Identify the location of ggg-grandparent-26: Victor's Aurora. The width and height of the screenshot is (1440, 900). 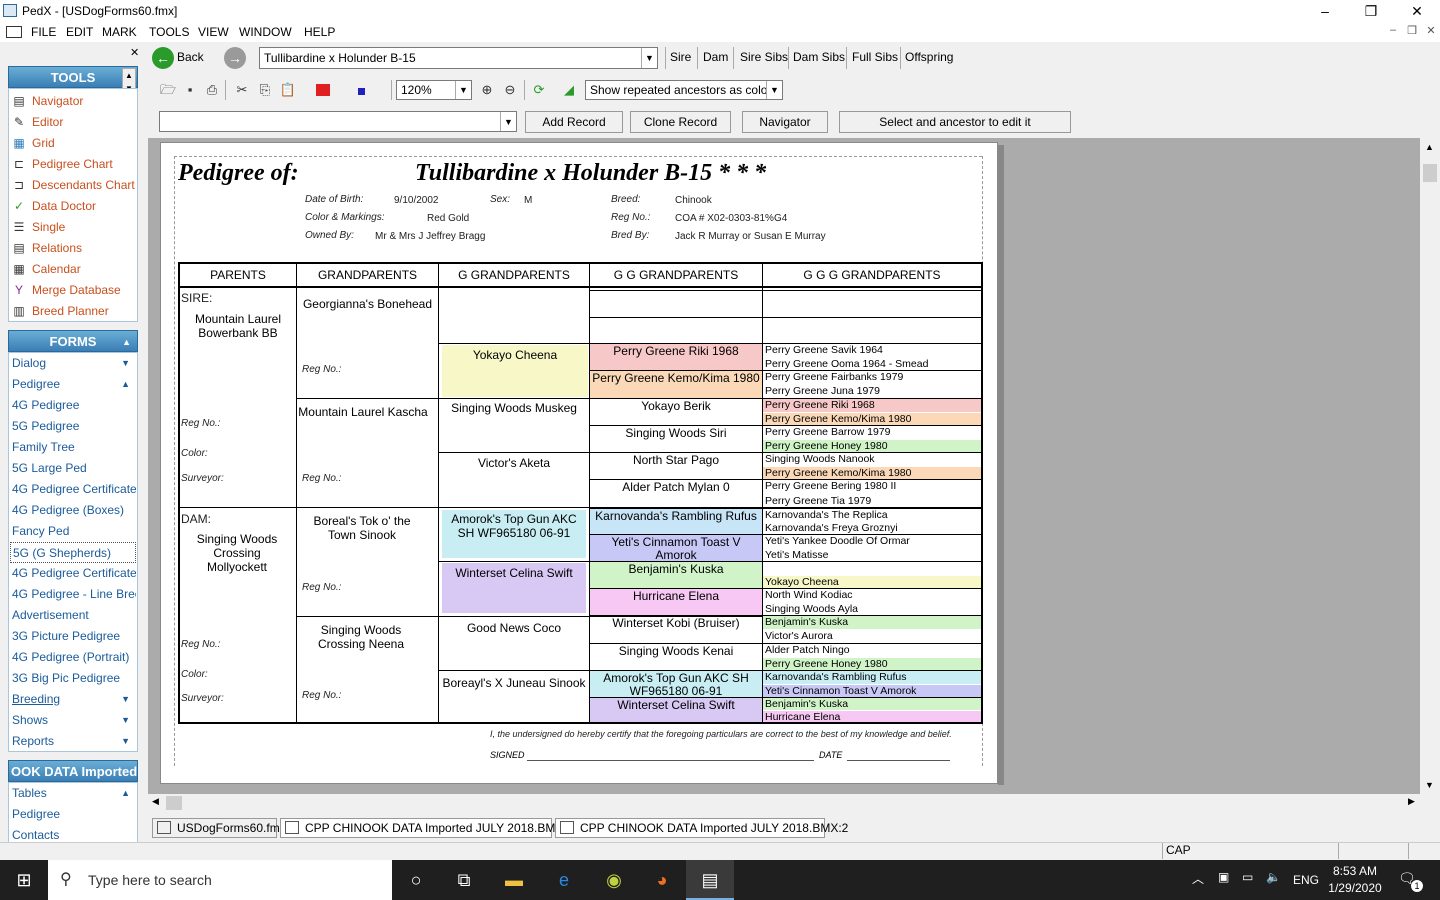
(872, 636).